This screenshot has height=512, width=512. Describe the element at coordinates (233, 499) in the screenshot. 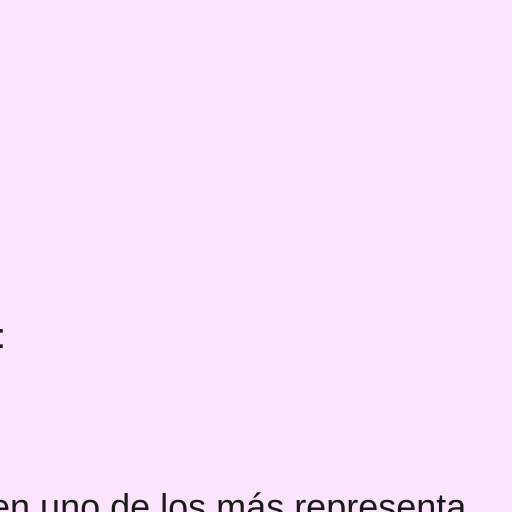

I see `text-fragment-line: en uno de los más representa` at that location.